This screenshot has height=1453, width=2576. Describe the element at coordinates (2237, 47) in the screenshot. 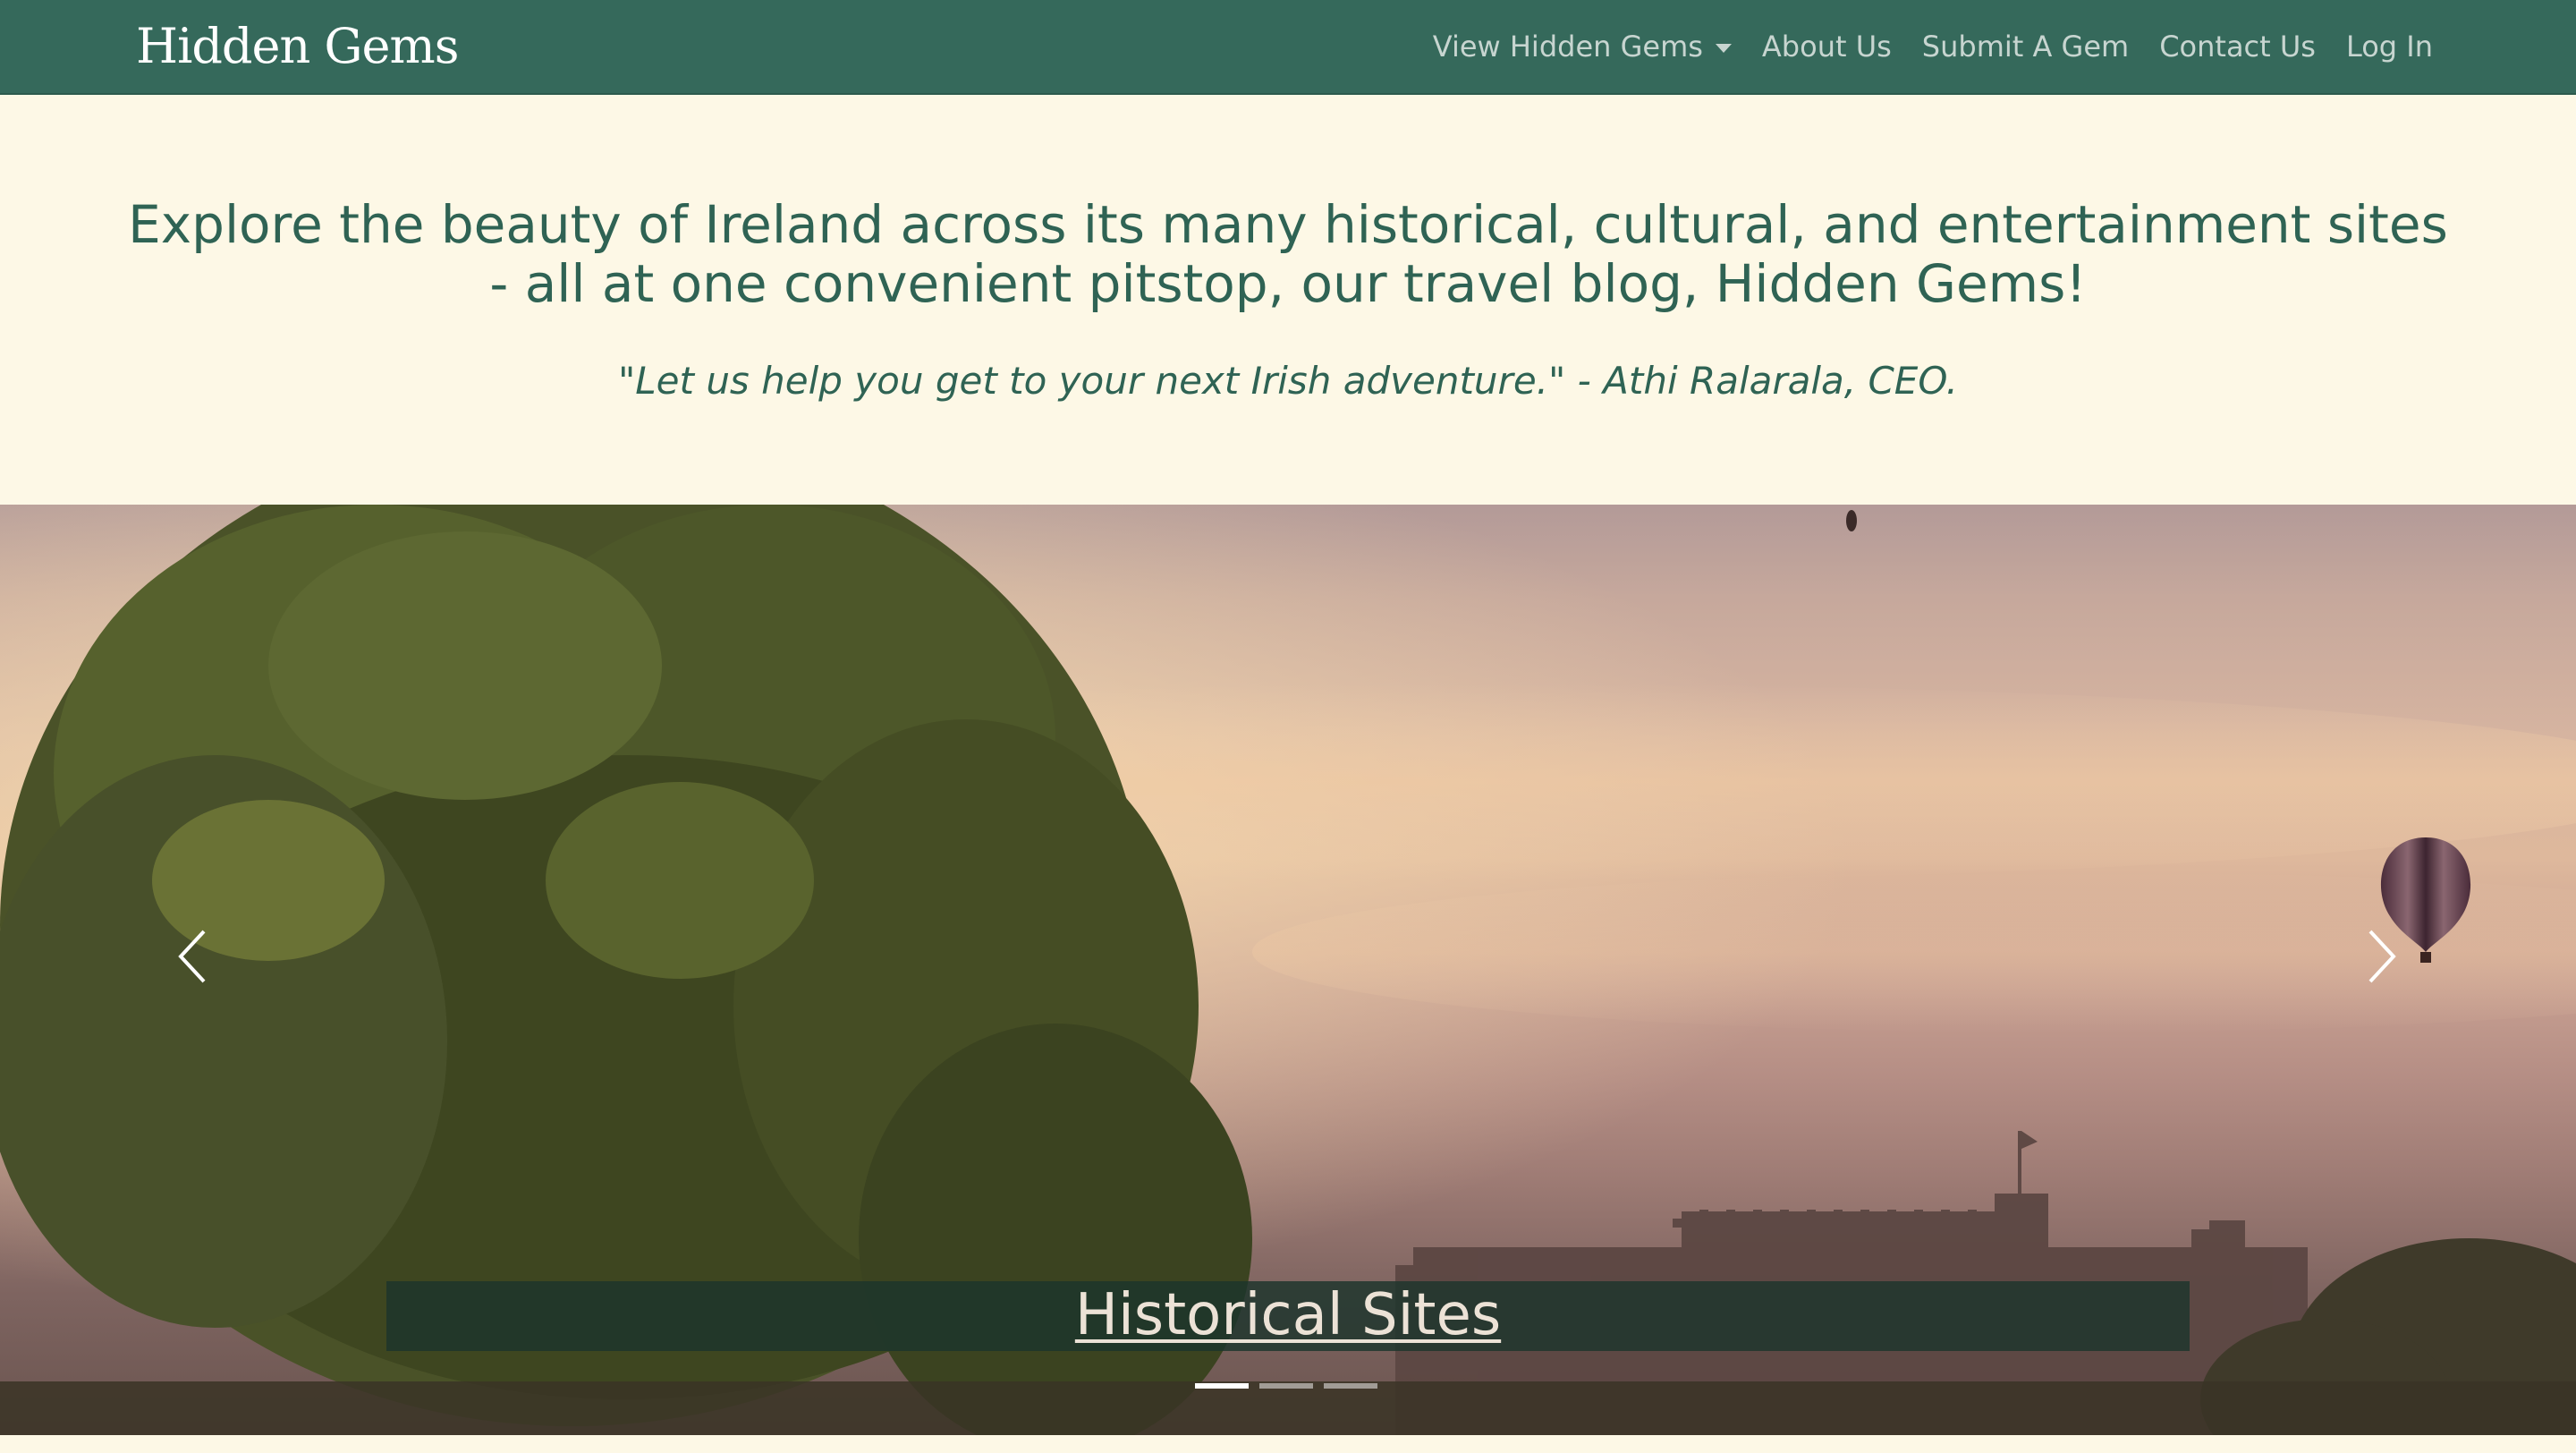

I see `nav-contact-us: Contact Us` at that location.